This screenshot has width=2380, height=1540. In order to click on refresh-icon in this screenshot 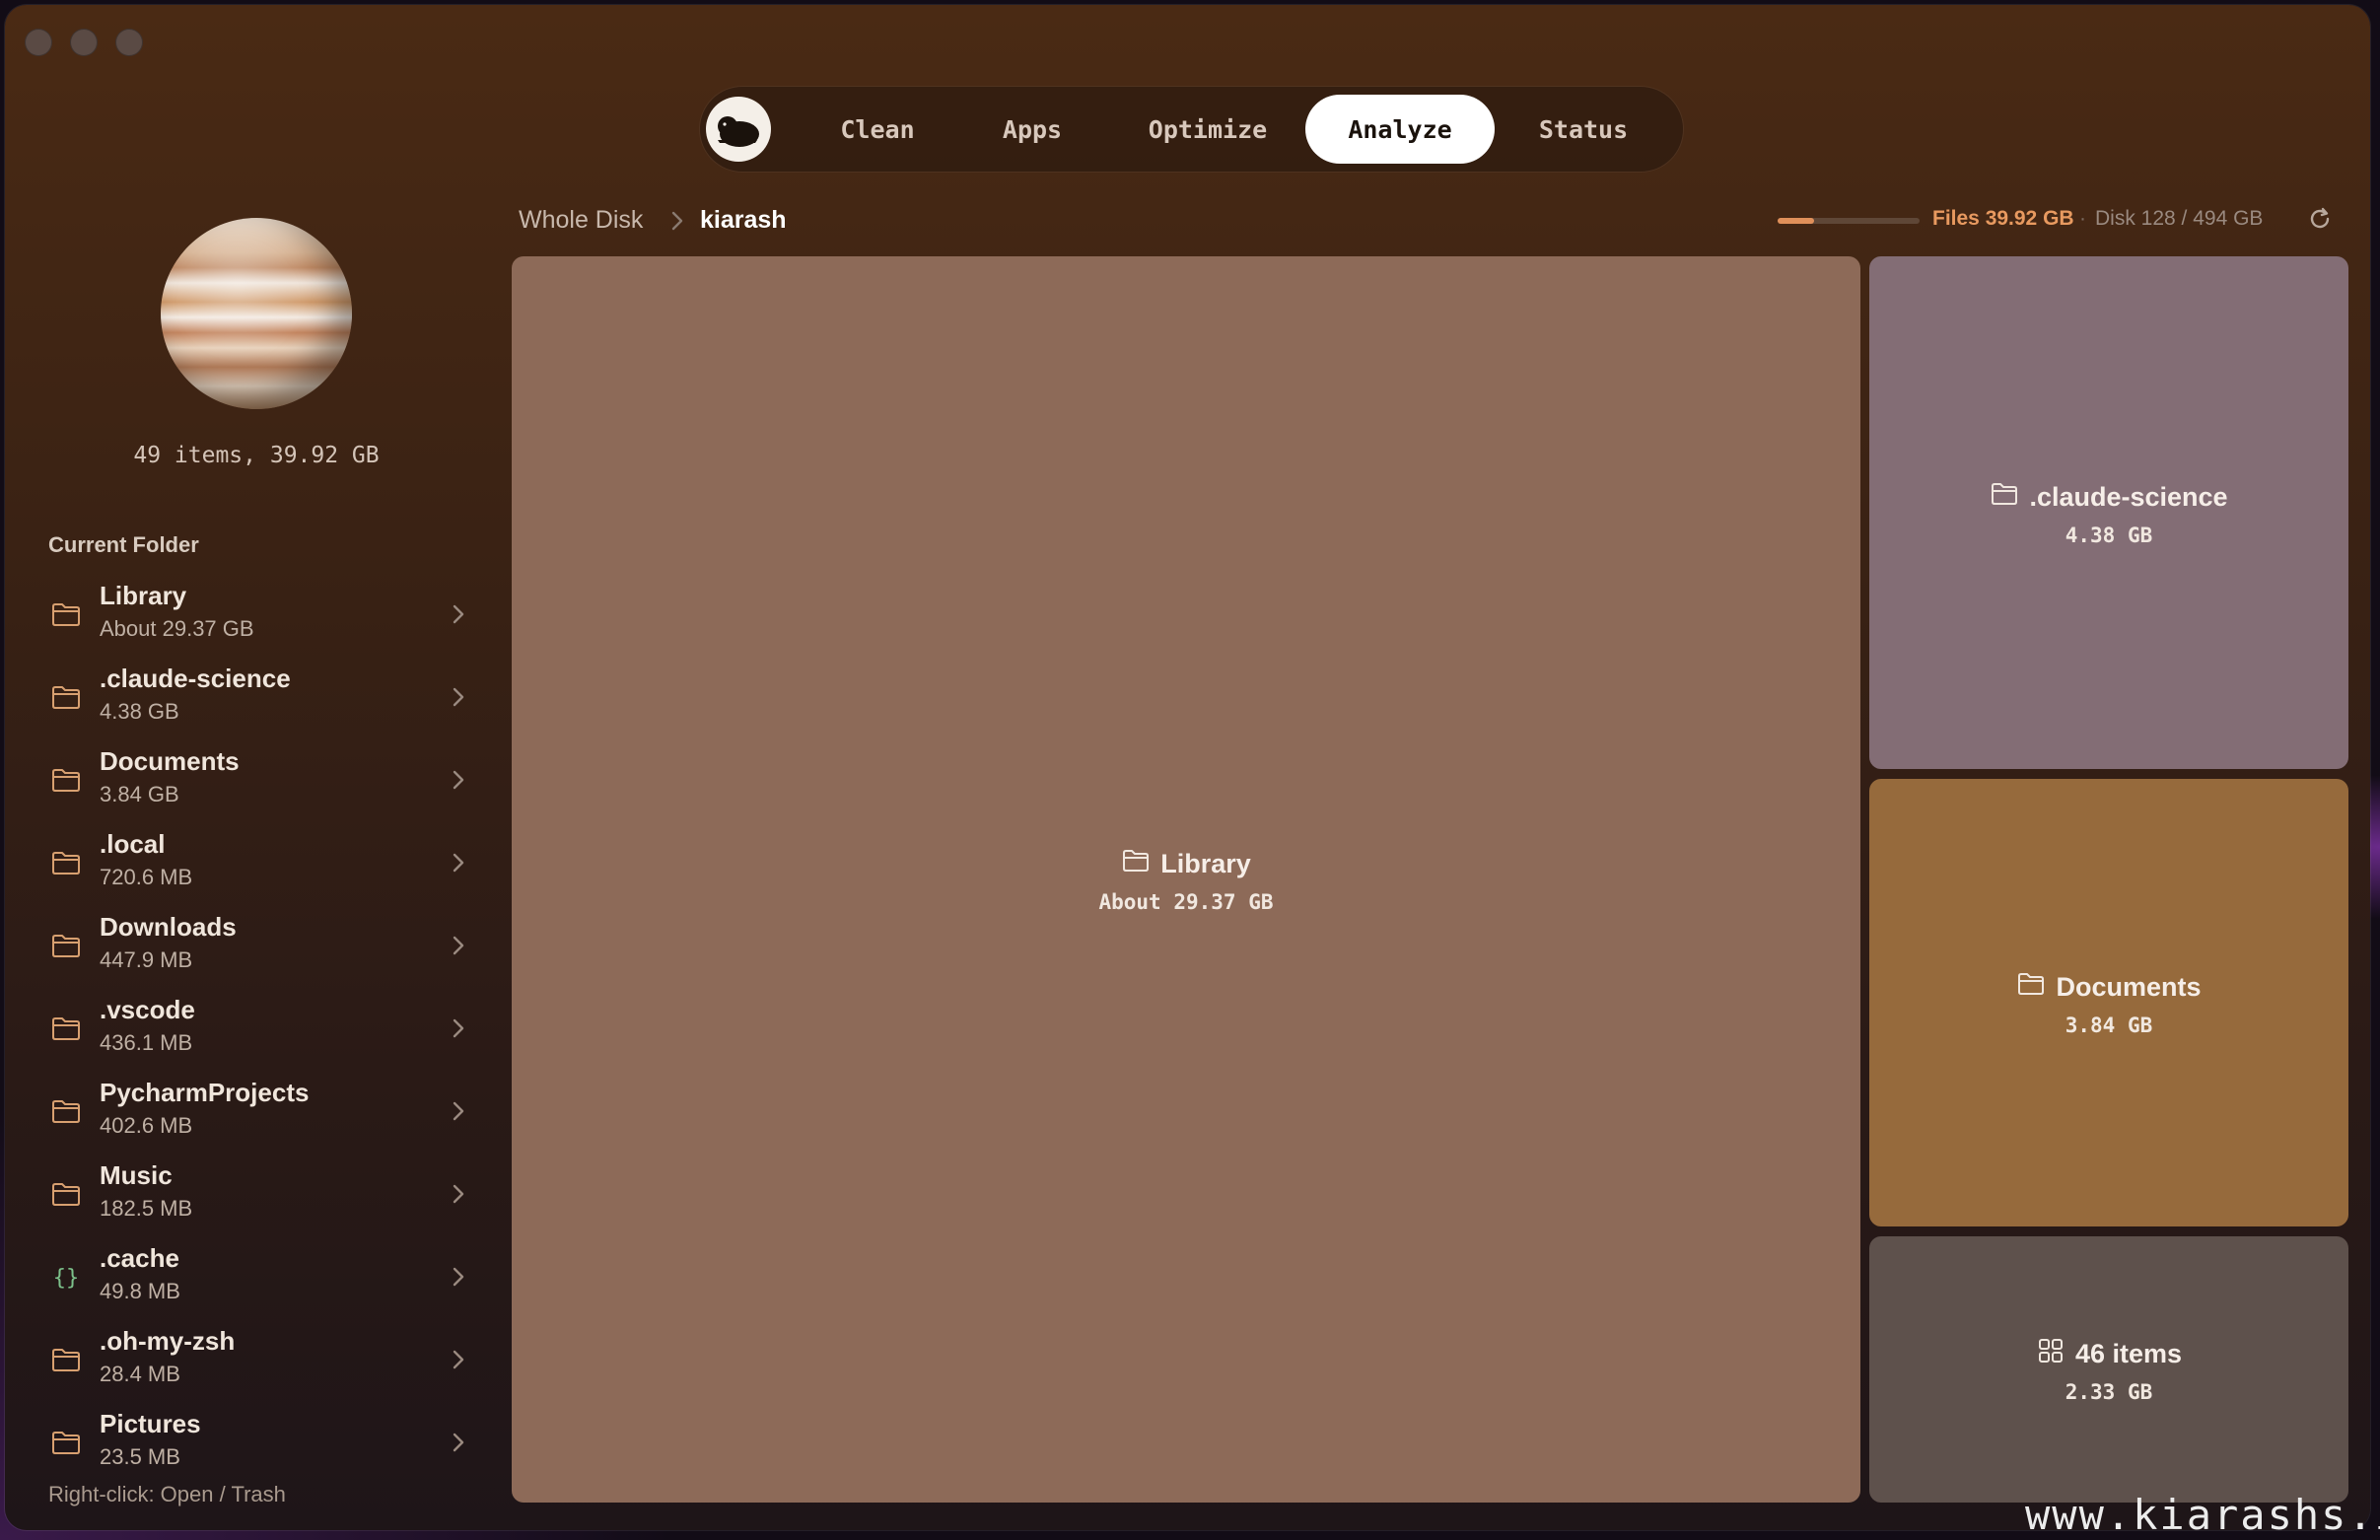, I will do `click(2320, 219)`.